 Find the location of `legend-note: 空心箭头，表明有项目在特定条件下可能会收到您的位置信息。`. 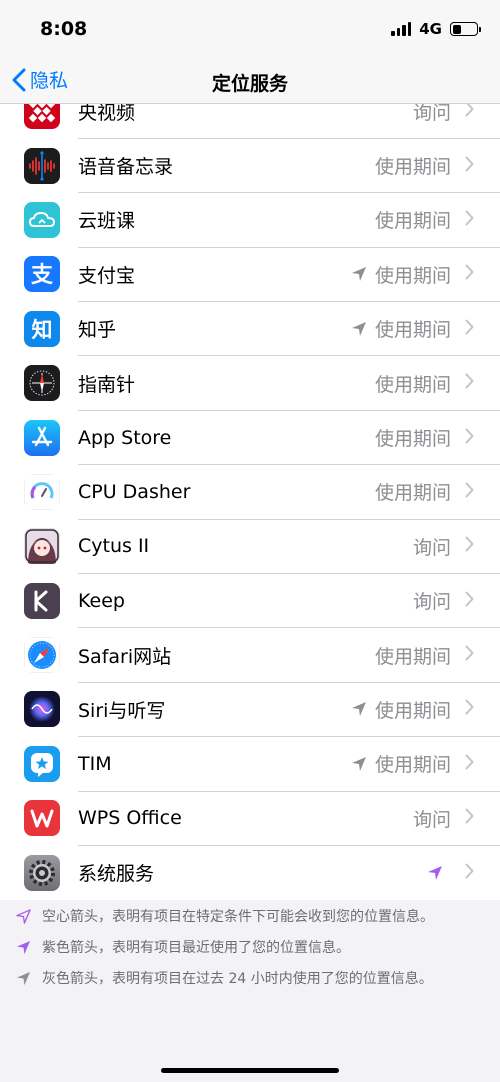

legend-note: 空心箭头，表明有项目在特定条件下可能会收到您的位置信息。 is located at coordinates (246, 918).